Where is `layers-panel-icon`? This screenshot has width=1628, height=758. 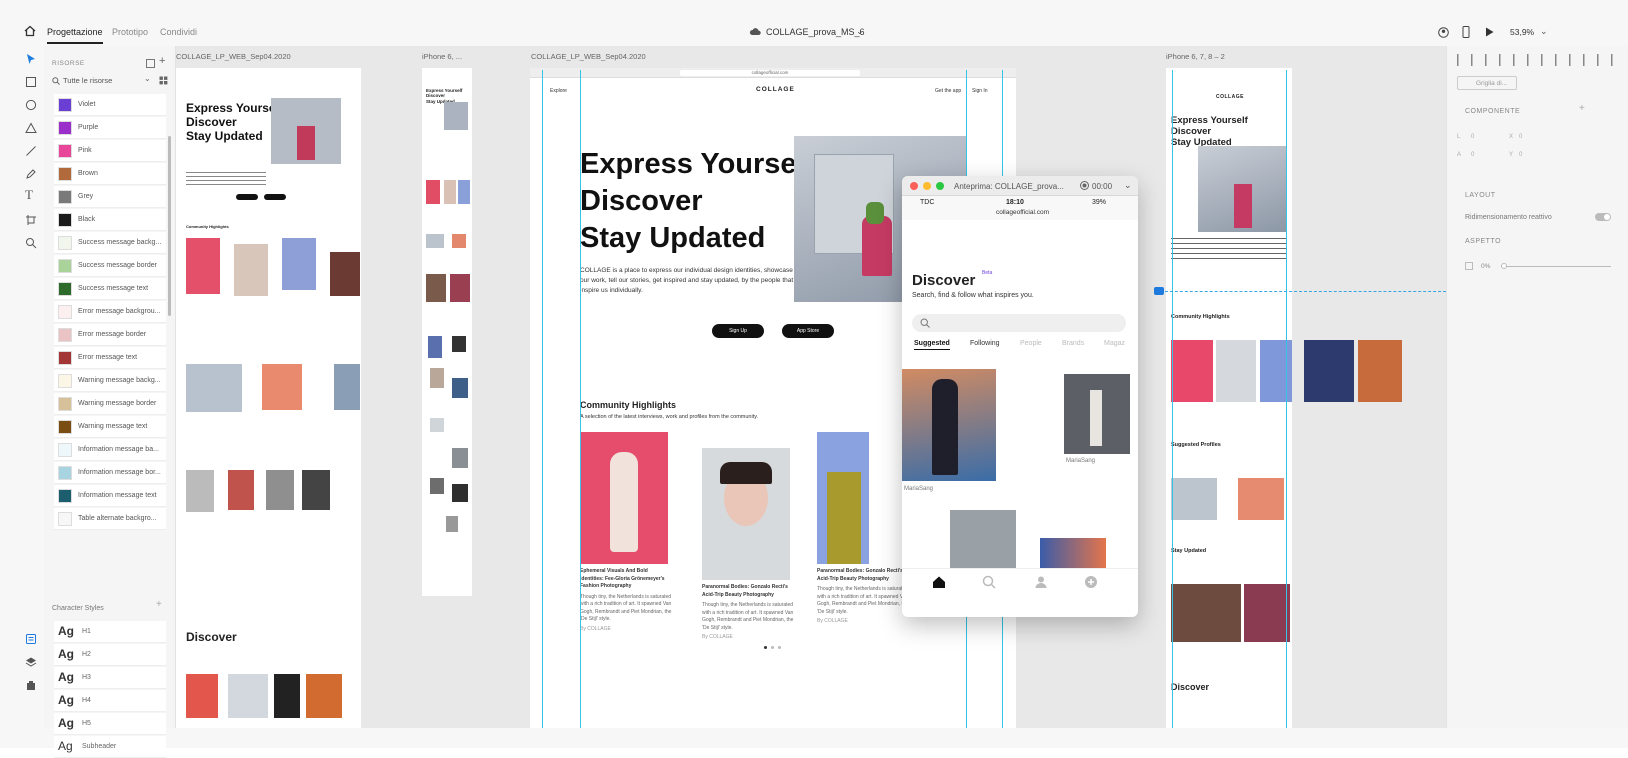 layers-panel-icon is located at coordinates (31, 662).